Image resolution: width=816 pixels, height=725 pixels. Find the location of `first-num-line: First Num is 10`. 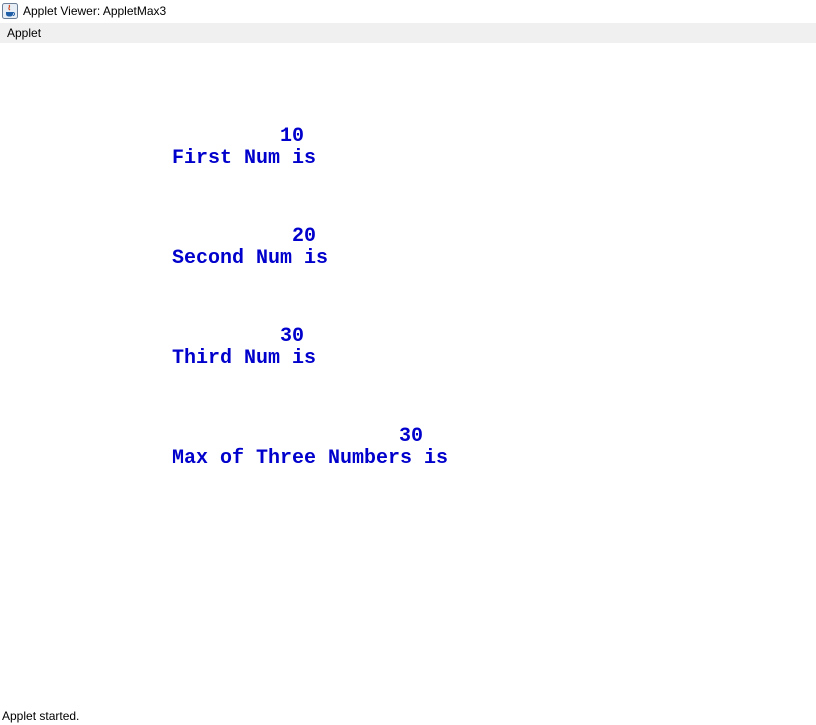

first-num-line: First Num is 10 is located at coordinates (208, 170).